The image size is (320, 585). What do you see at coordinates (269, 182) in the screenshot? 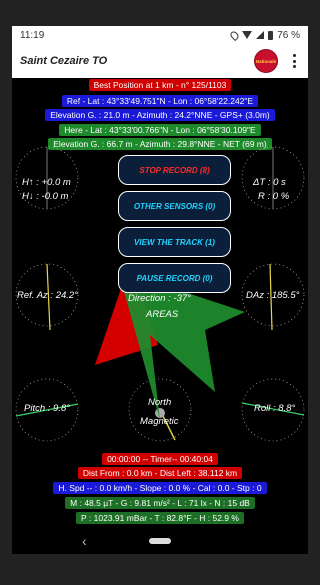
I see `delta-t-label: ΔT : 0 s` at bounding box center [269, 182].